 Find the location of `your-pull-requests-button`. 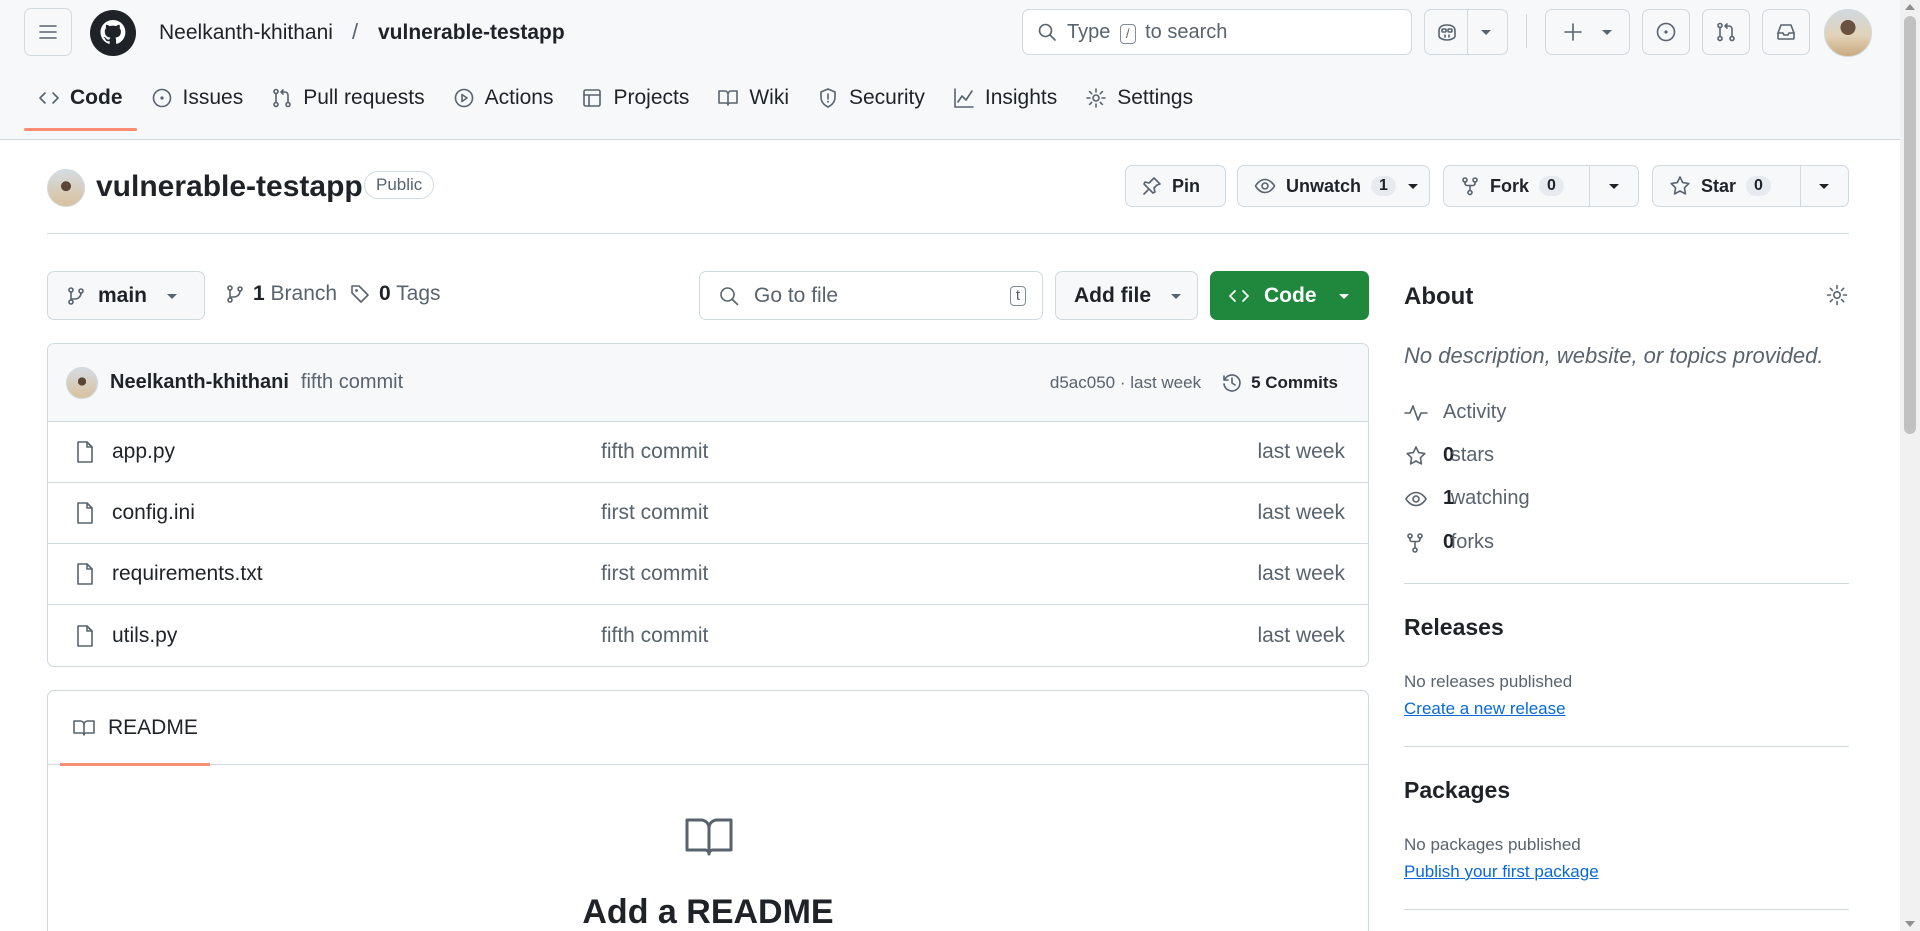

your-pull-requests-button is located at coordinates (1726, 32).